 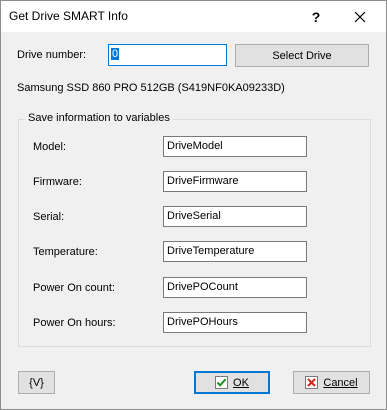 I want to click on groupbox-title: Save information to variables, so click(x=99, y=118).